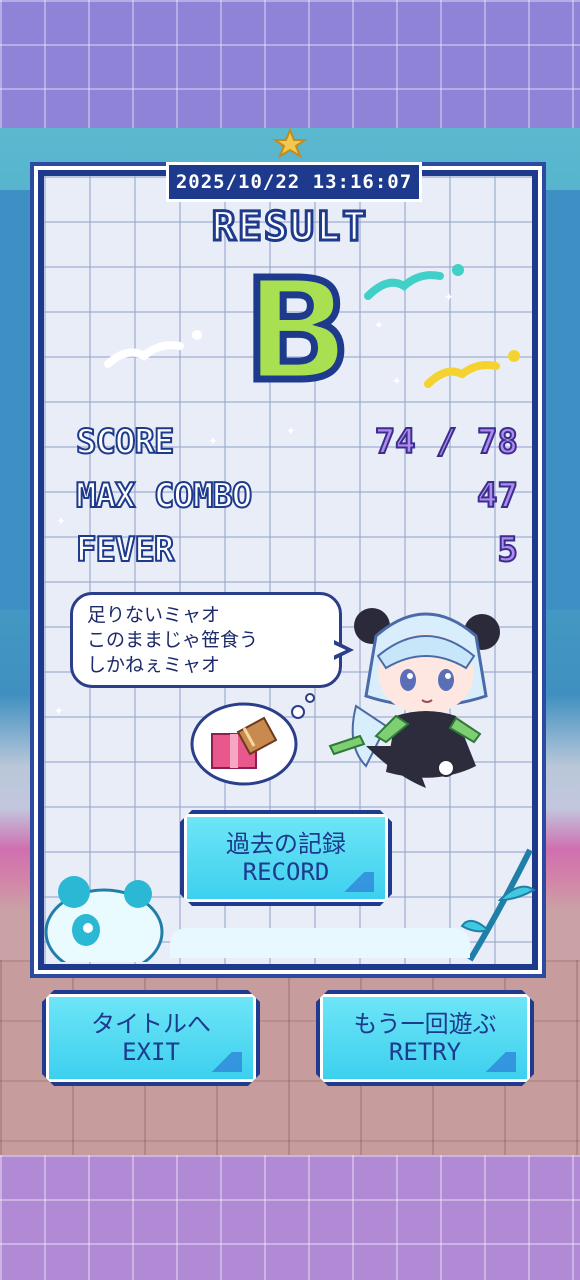  I want to click on speech-line: しかねぇミャオ, so click(154, 665).